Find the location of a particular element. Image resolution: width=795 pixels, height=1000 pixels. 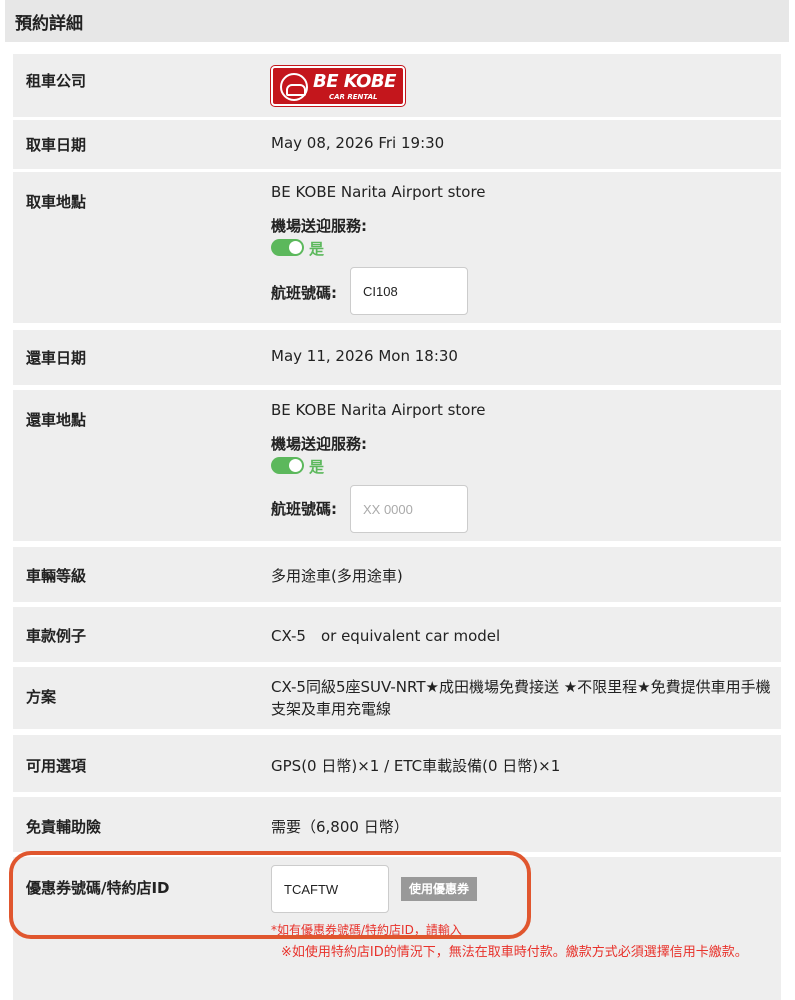

coupon-warning: ※如使用特約店ID的情況下，無法在取車時付款。繳款方式必須選擇信用卡繳款。 is located at coordinates (514, 952).